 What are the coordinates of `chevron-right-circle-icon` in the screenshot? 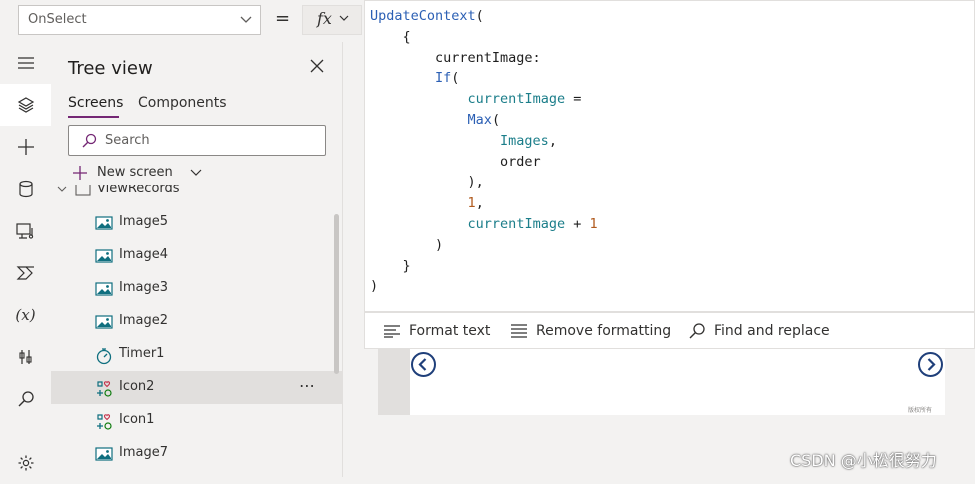 It's located at (930, 364).